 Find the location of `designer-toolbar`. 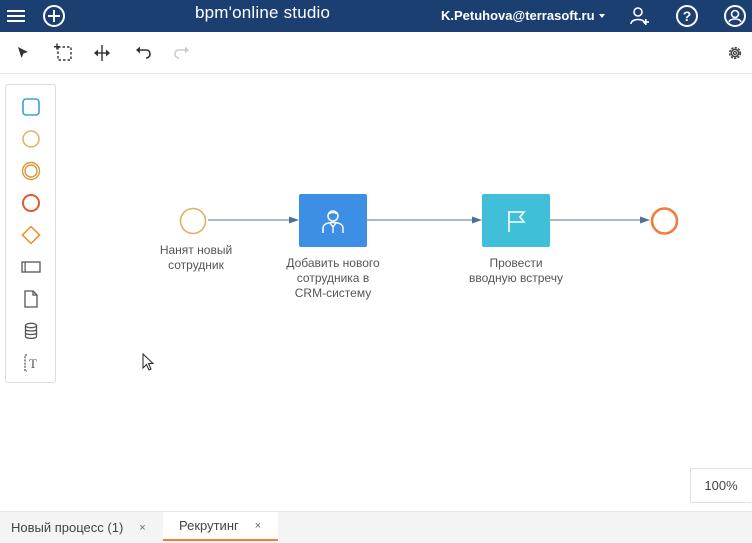

designer-toolbar is located at coordinates (376, 53).